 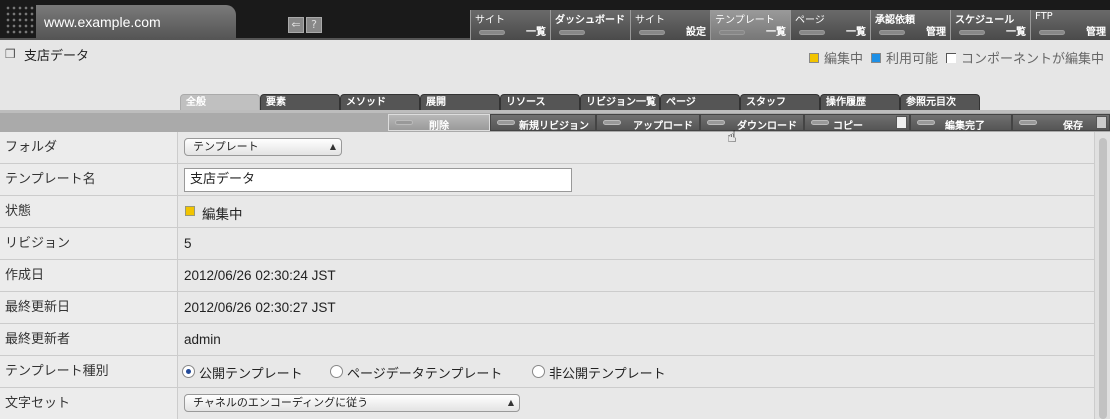 I want to click on template-type-label: テンプレート種別, so click(x=89, y=371).